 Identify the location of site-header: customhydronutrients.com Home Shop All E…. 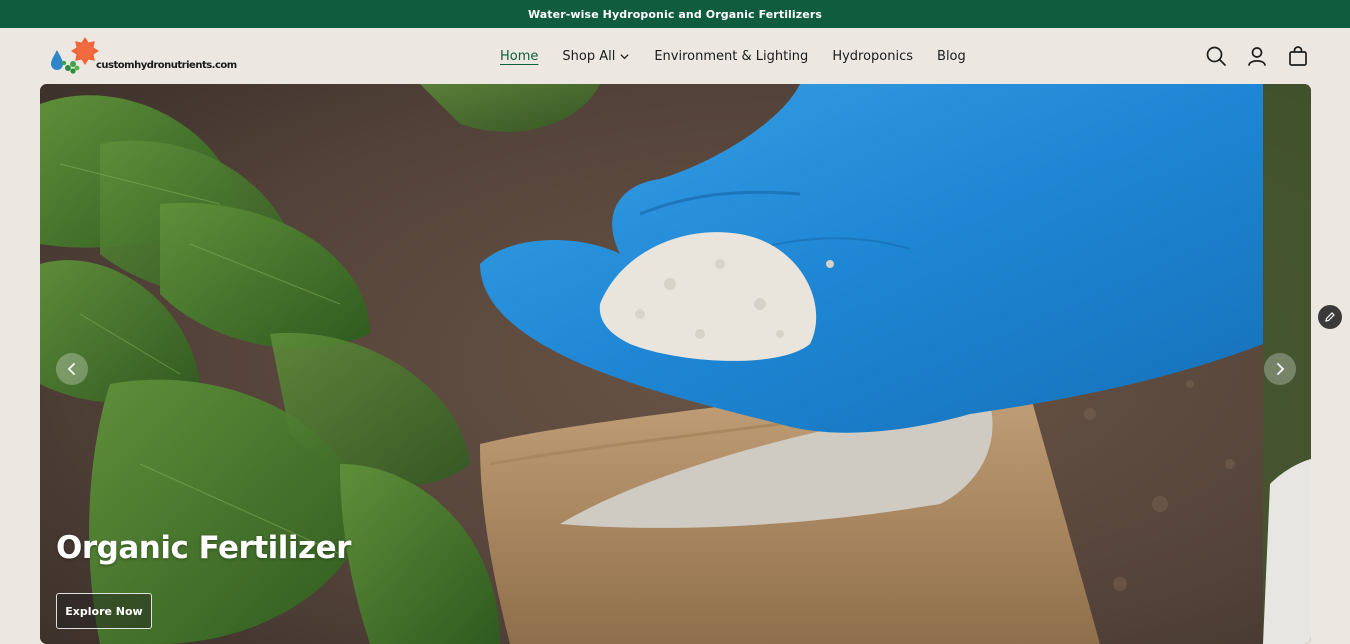
(675, 56).